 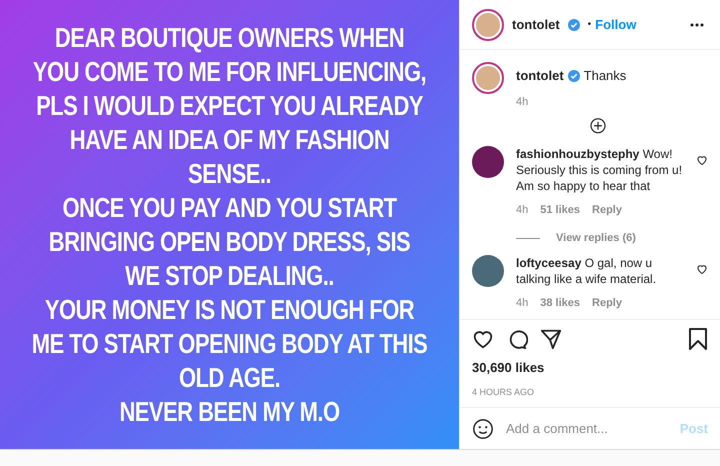 I want to click on comment-text: loftyceesay O gal, now u talking like a wife material., so click(x=587, y=270).